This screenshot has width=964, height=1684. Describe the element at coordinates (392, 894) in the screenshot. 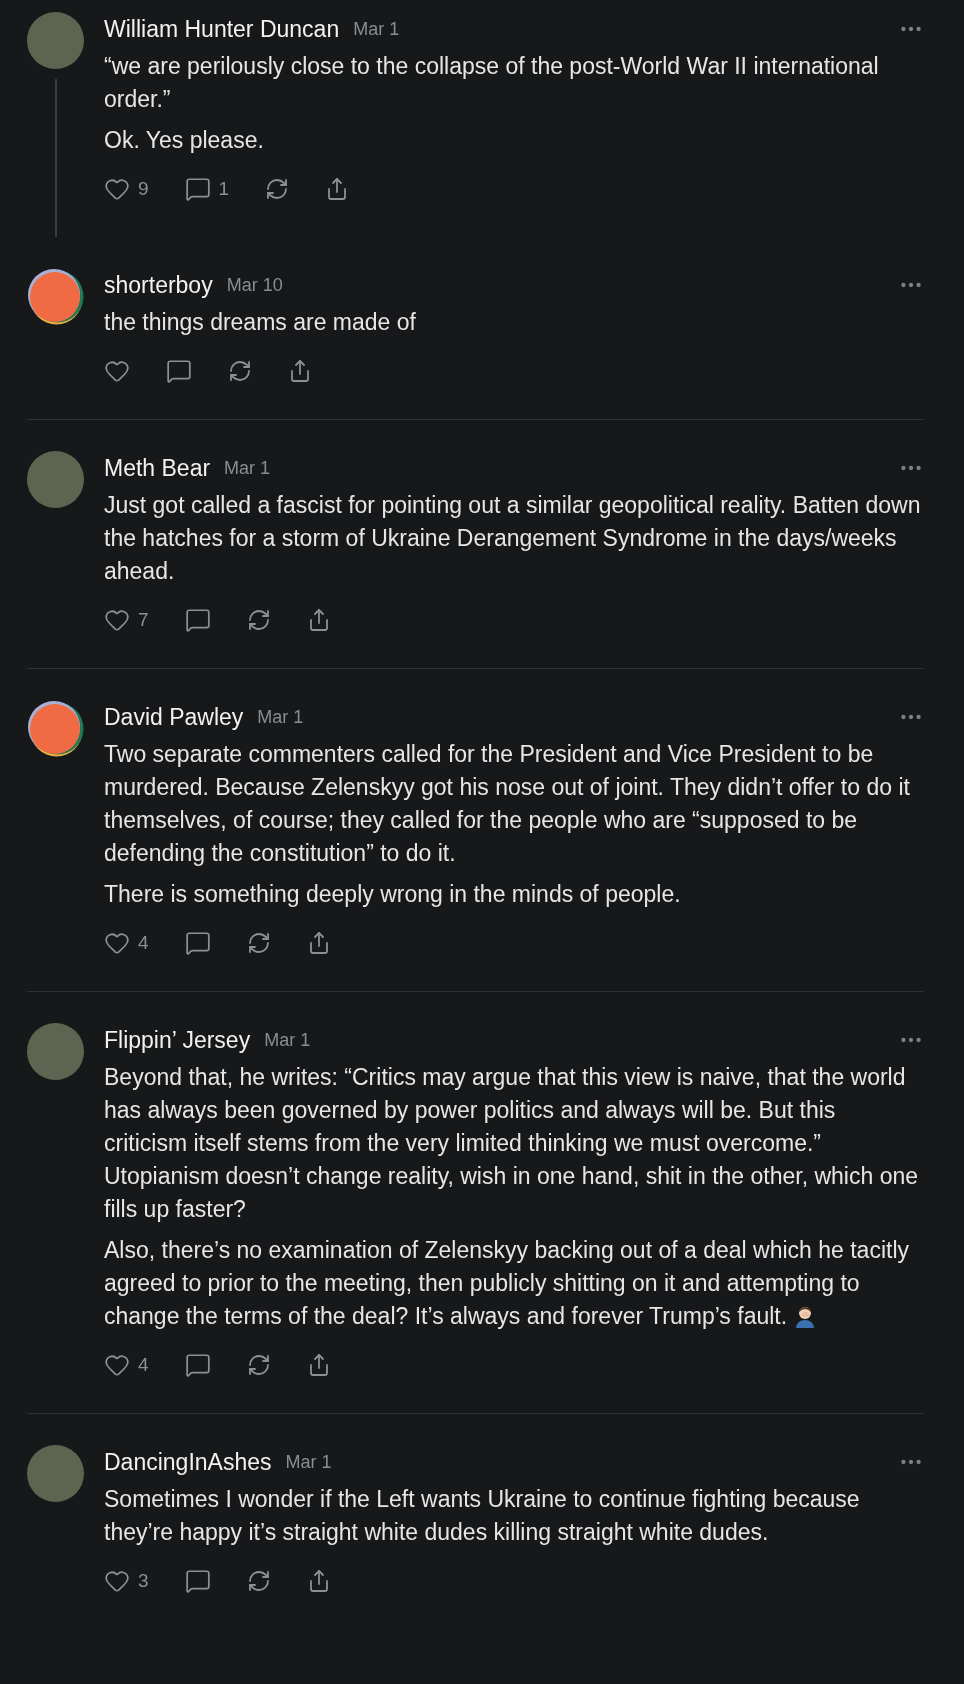

I see `comment-text: There is something deeply wrong in the minds of people.` at that location.